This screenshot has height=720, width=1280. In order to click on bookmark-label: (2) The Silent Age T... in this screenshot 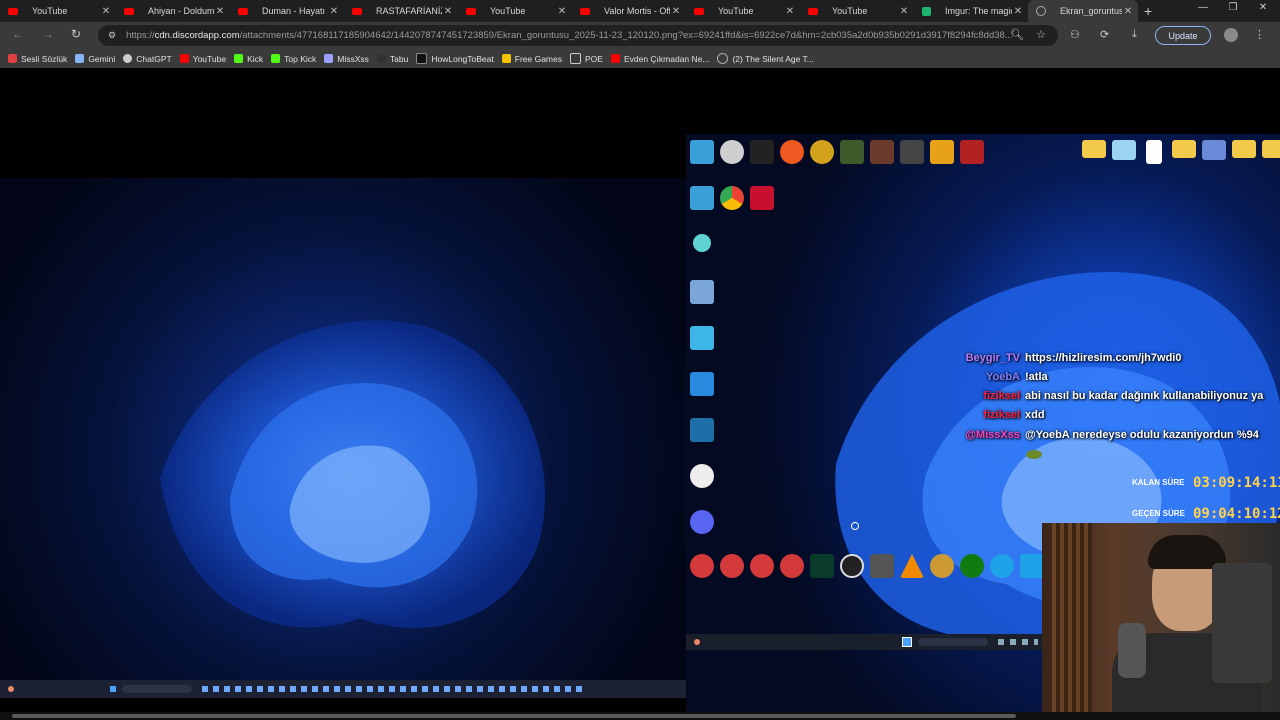, I will do `click(773, 58)`.